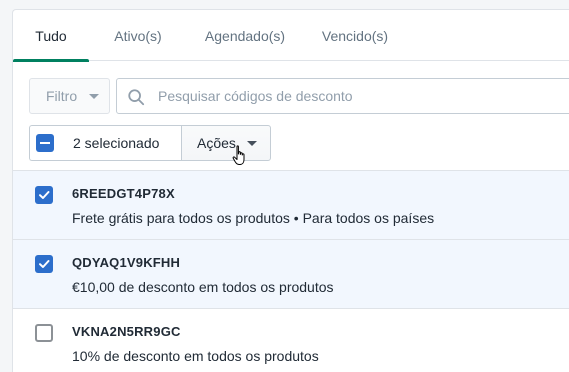 This screenshot has width=569, height=372. What do you see at coordinates (51, 60) in the screenshot?
I see `active-tab-indicator` at bounding box center [51, 60].